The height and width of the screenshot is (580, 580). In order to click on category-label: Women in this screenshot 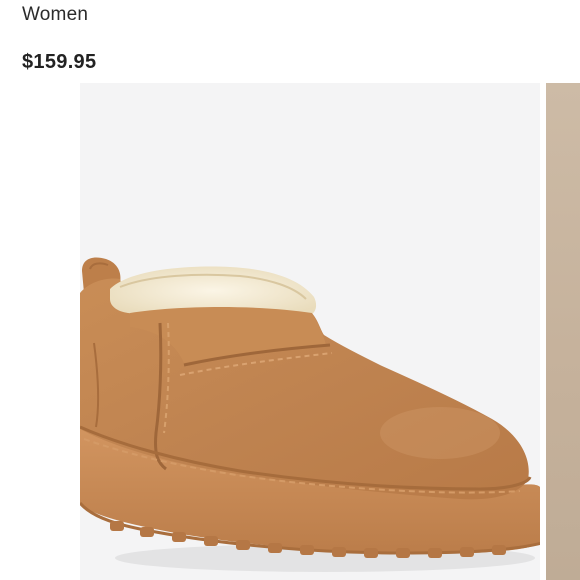, I will do `click(55, 14)`.